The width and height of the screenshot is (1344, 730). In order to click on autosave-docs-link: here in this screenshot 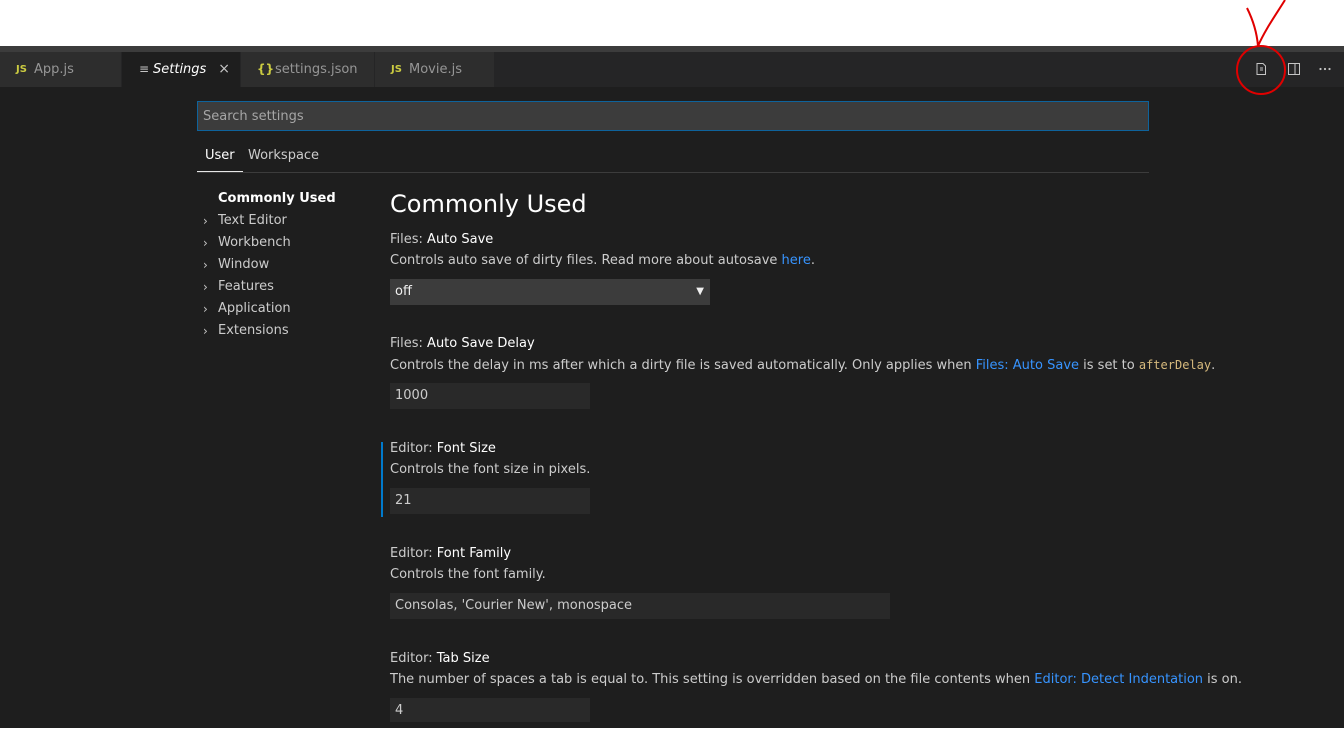, I will do `click(796, 260)`.